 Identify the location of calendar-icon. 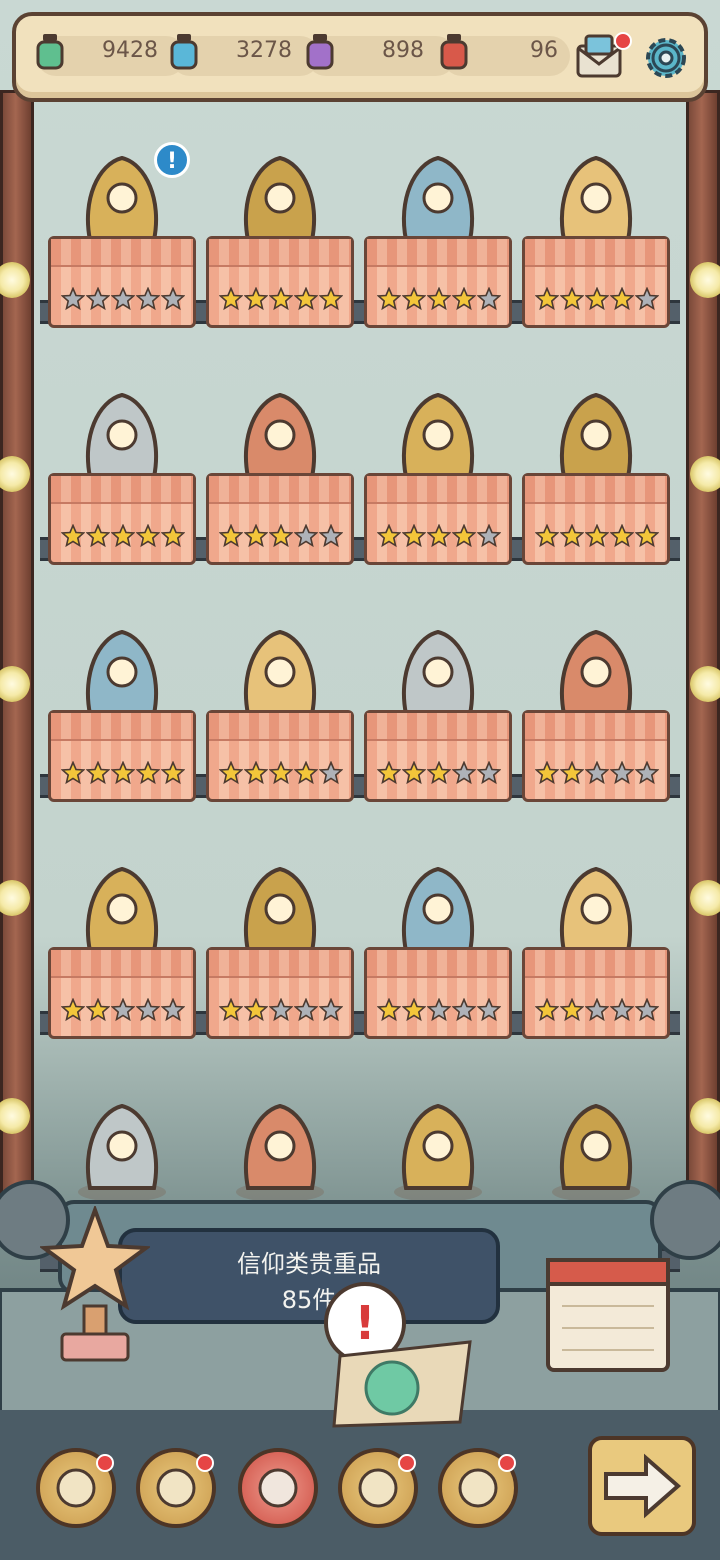
(612, 1311).